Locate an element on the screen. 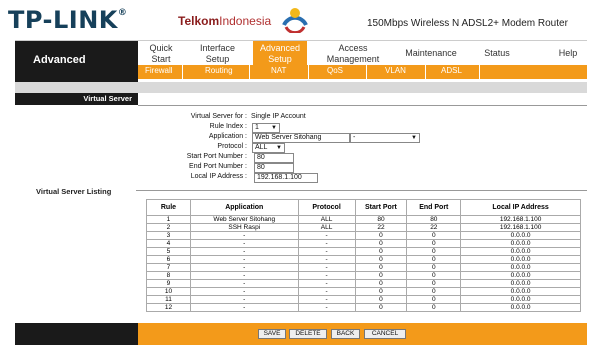 The image size is (596, 345). footer-bar is located at coordinates (362, 334).